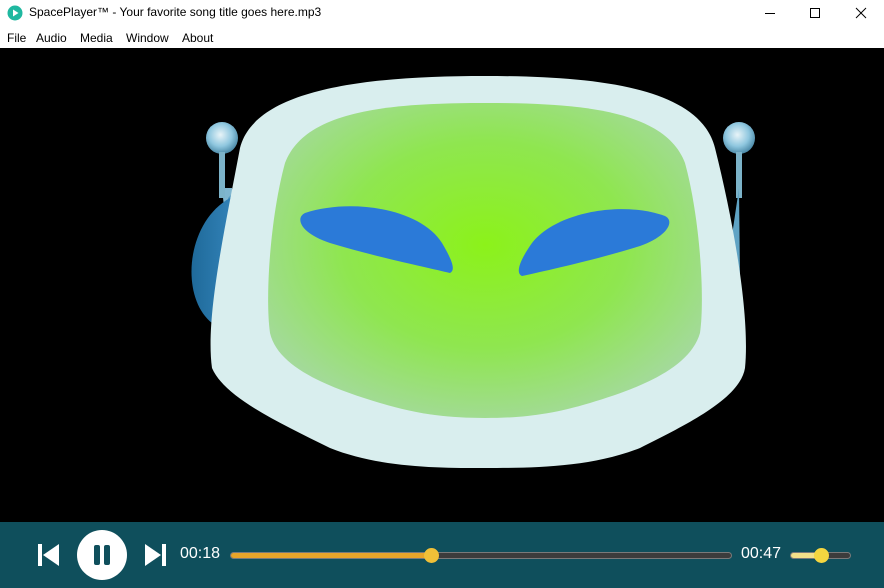 The width and height of the screenshot is (884, 588). Describe the element at coordinates (96, 38) in the screenshot. I see `menu-media: Media` at that location.